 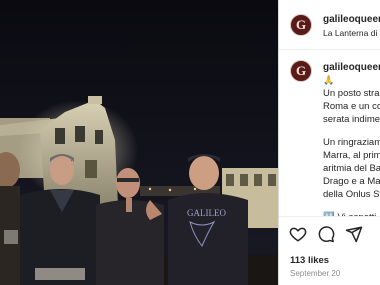 What do you see at coordinates (301, 25) in the screenshot?
I see `account-avatar: G` at bounding box center [301, 25].